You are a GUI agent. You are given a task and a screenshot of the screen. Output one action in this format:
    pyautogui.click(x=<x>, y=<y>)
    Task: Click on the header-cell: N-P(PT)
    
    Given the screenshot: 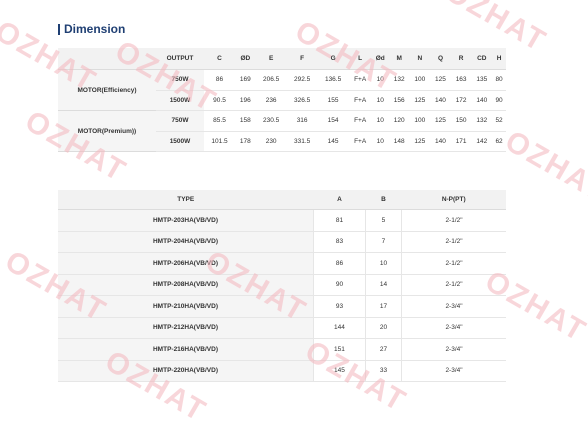 What is the action you would take?
    pyautogui.click(x=453, y=200)
    